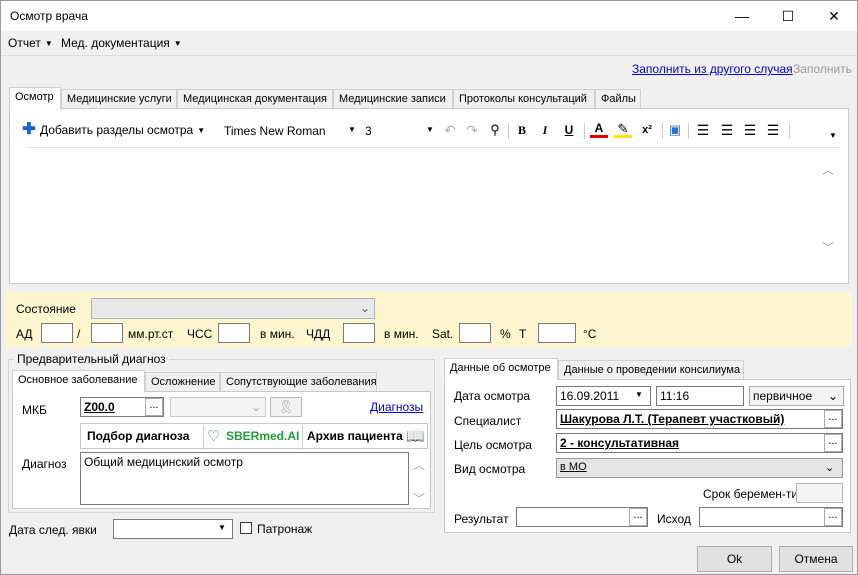 This screenshot has height=575, width=858. I want to click on tab-complication-label: Осложнение, so click(183, 382).